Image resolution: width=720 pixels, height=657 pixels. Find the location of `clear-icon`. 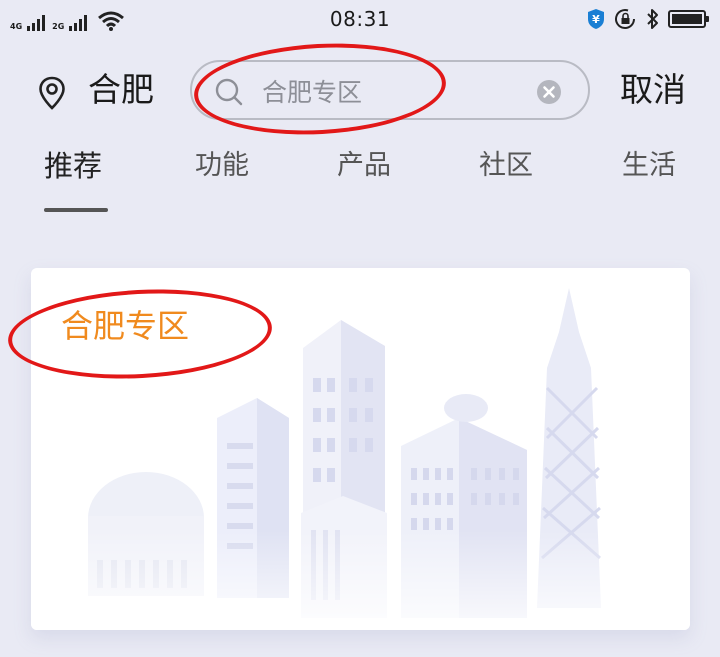

clear-icon is located at coordinates (549, 92).